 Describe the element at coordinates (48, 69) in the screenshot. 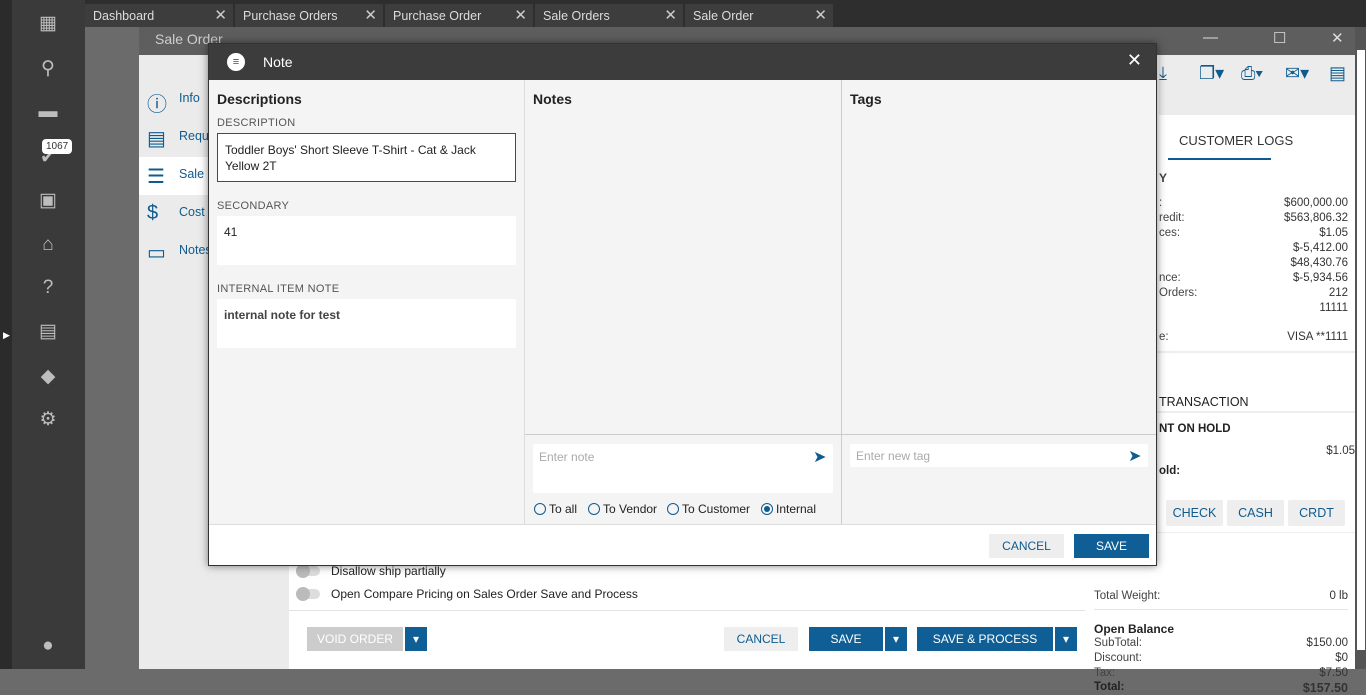

I see `search-icon: ⚲` at that location.